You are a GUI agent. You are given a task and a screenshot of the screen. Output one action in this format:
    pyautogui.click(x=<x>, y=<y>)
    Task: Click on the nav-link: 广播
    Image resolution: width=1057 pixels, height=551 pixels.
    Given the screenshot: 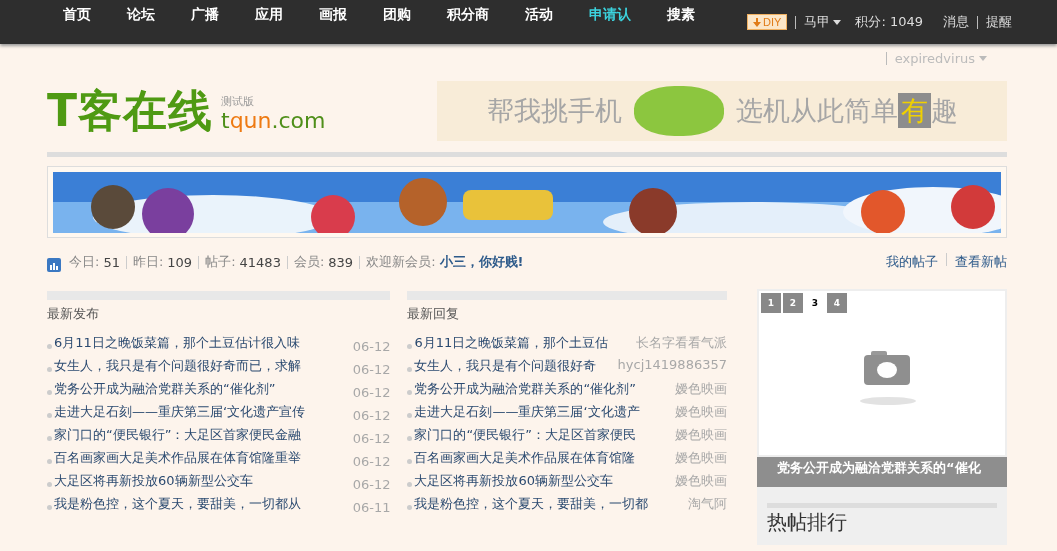 What is the action you would take?
    pyautogui.click(x=205, y=22)
    